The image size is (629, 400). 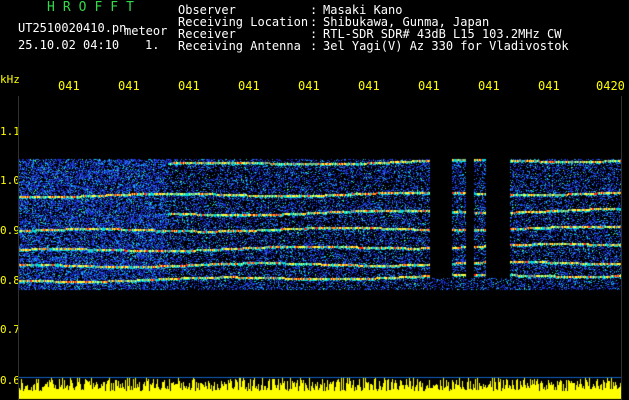 I want to click on sequence-number: 1., so click(x=152, y=45).